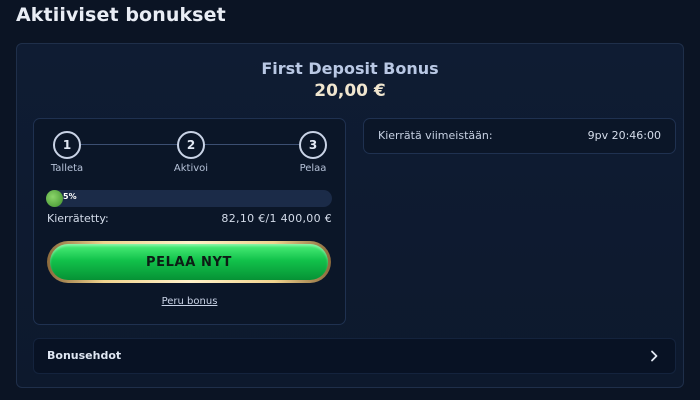 Image resolution: width=700 pixels, height=400 pixels. What do you see at coordinates (350, 68) in the screenshot?
I see `bonus-name: First Deposit Bonus` at bounding box center [350, 68].